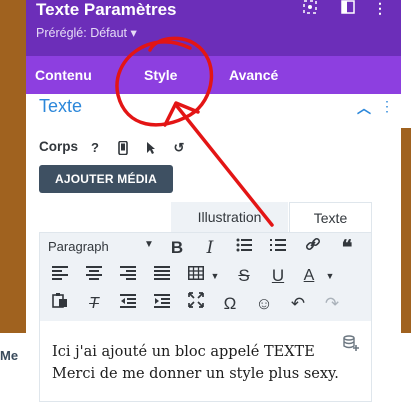 The height and width of the screenshot is (418, 411). I want to click on modal-title: Texte Paramètres, so click(106, 9).